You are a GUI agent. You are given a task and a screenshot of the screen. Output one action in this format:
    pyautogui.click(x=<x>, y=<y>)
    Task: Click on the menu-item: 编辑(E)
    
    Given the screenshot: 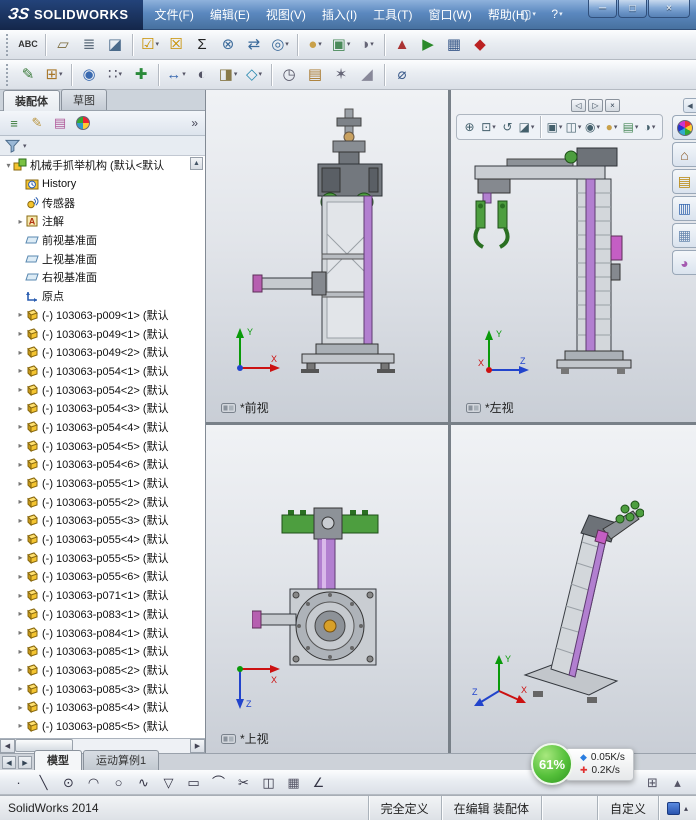 What is the action you would take?
    pyautogui.click(x=230, y=14)
    